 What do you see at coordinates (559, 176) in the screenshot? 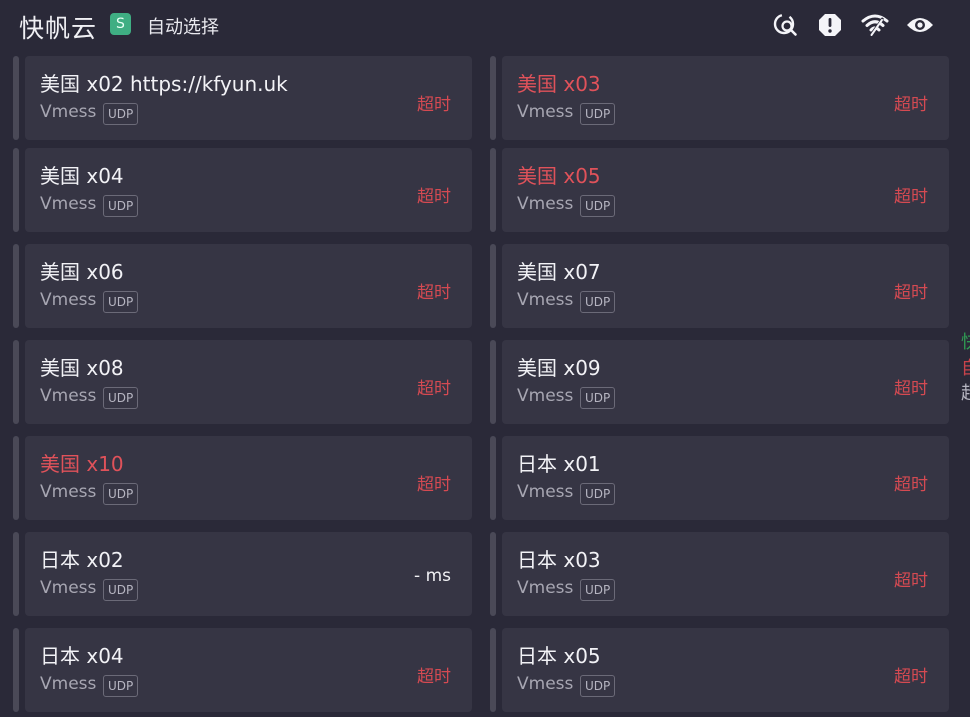
I see `node-name: 美国 x05` at bounding box center [559, 176].